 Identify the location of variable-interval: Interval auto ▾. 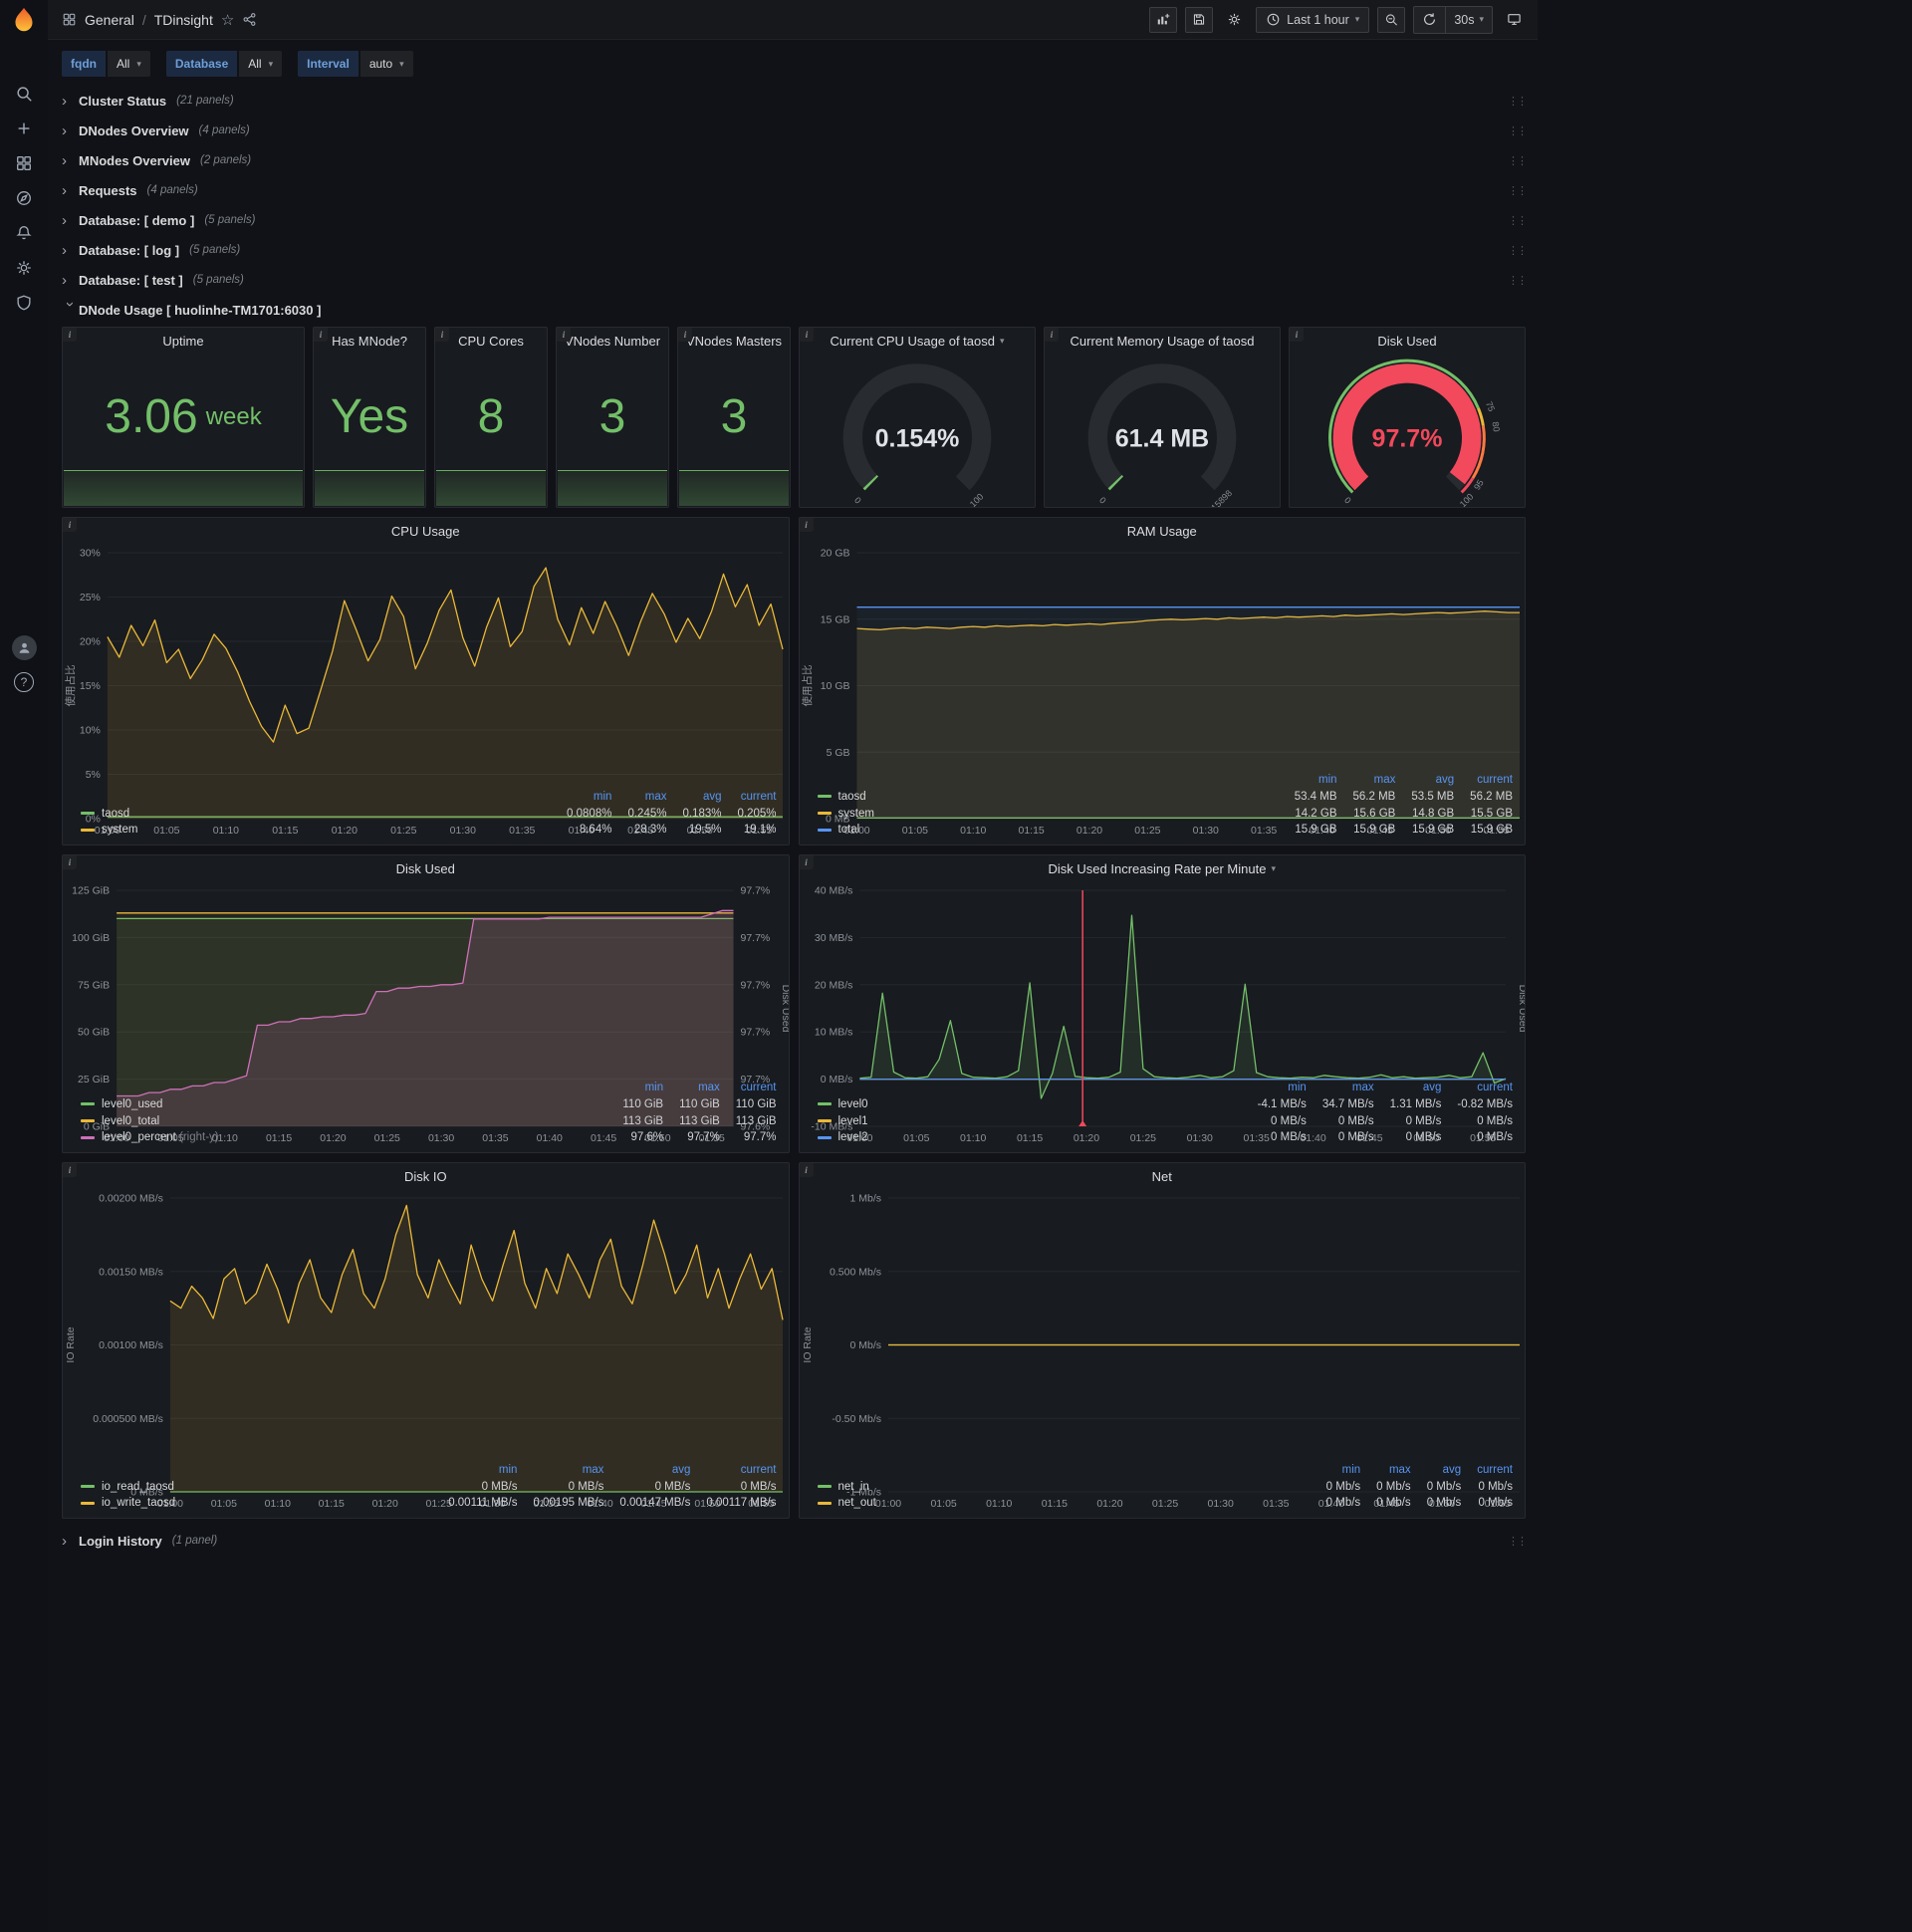
(355, 64).